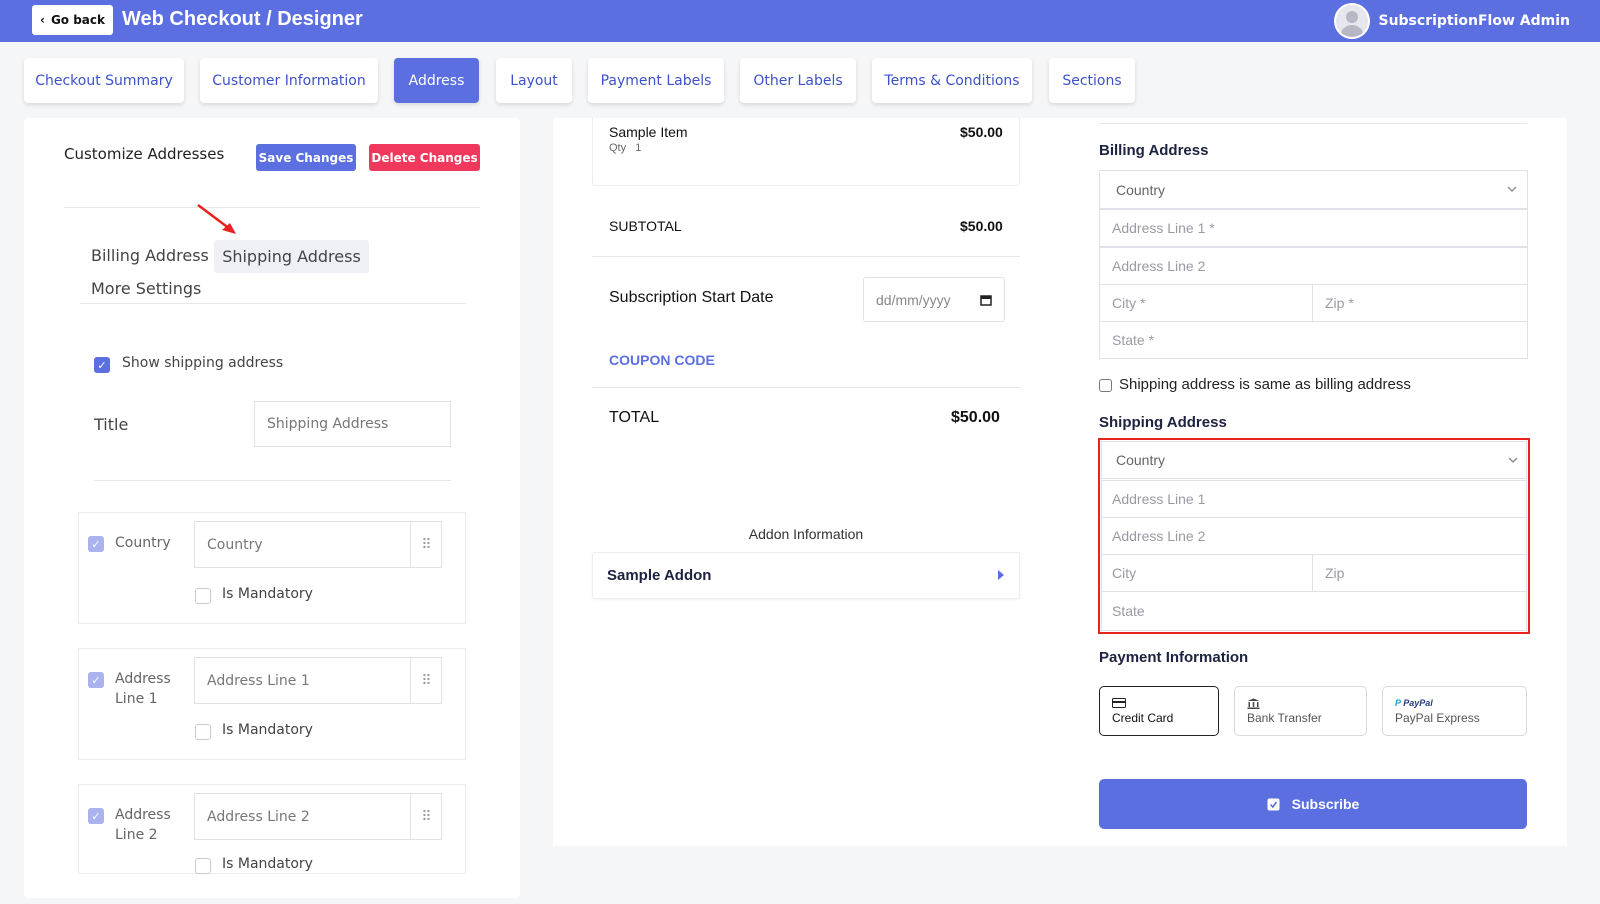 This screenshot has height=904, width=1600. I want to click on payment-option-paypal-express: P PayPal PayPal Express, so click(1454, 711).